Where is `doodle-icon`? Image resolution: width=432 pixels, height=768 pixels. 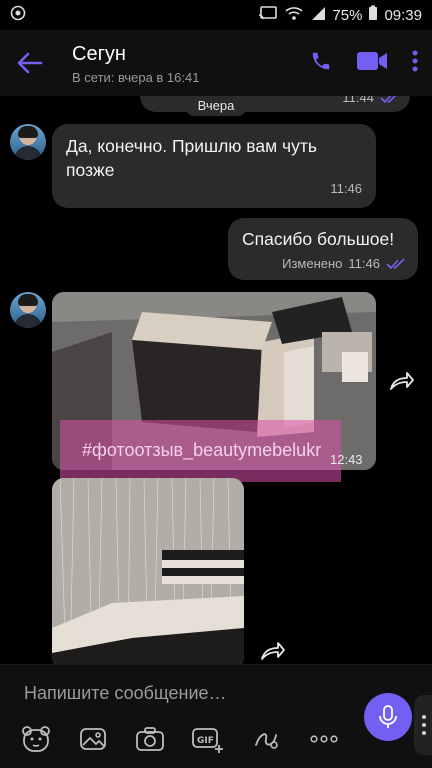
doodle-icon is located at coordinates (266, 740).